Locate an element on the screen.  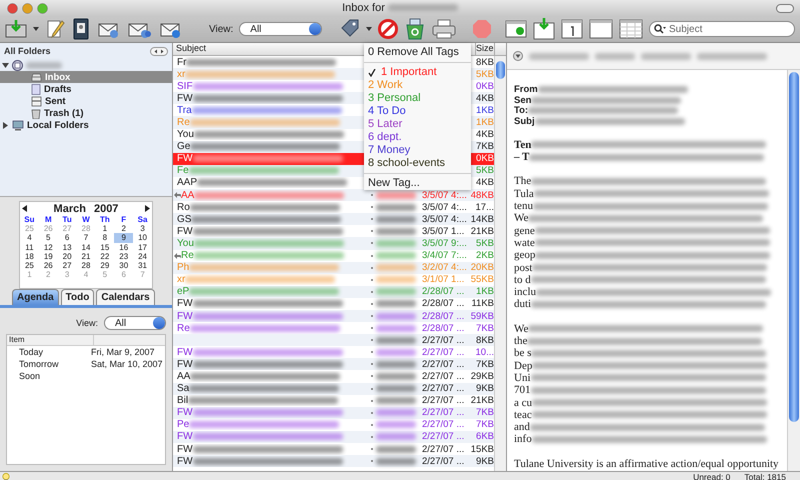
folder-item: Local Folders is located at coordinates (86, 125).